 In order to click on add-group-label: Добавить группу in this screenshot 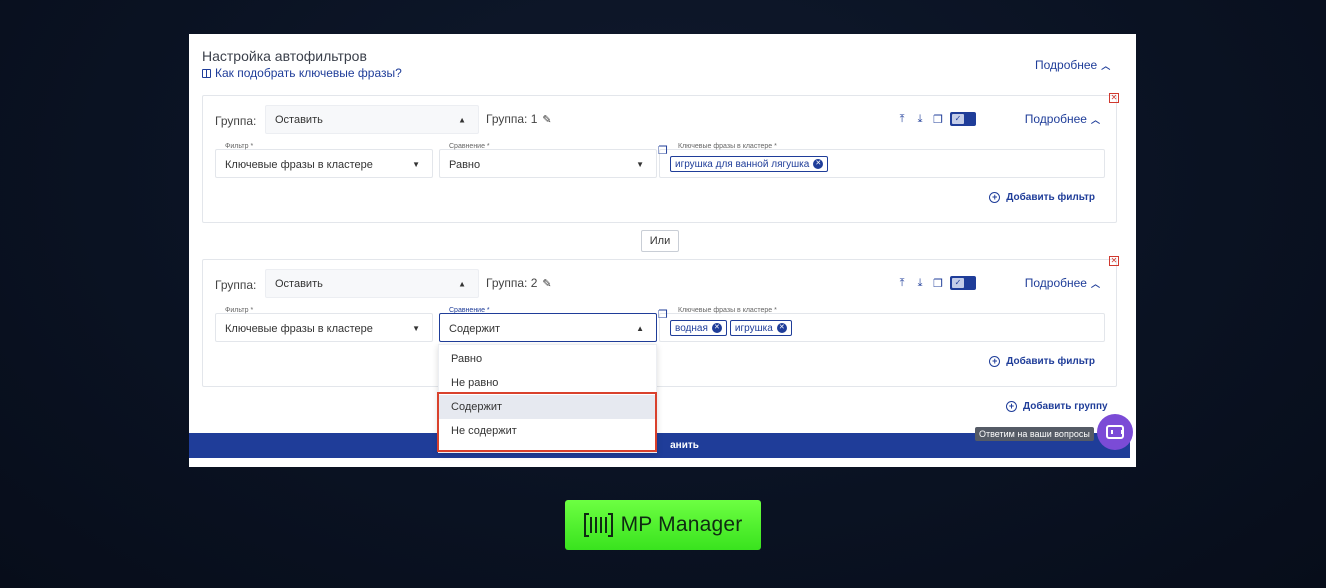, I will do `click(1065, 406)`.